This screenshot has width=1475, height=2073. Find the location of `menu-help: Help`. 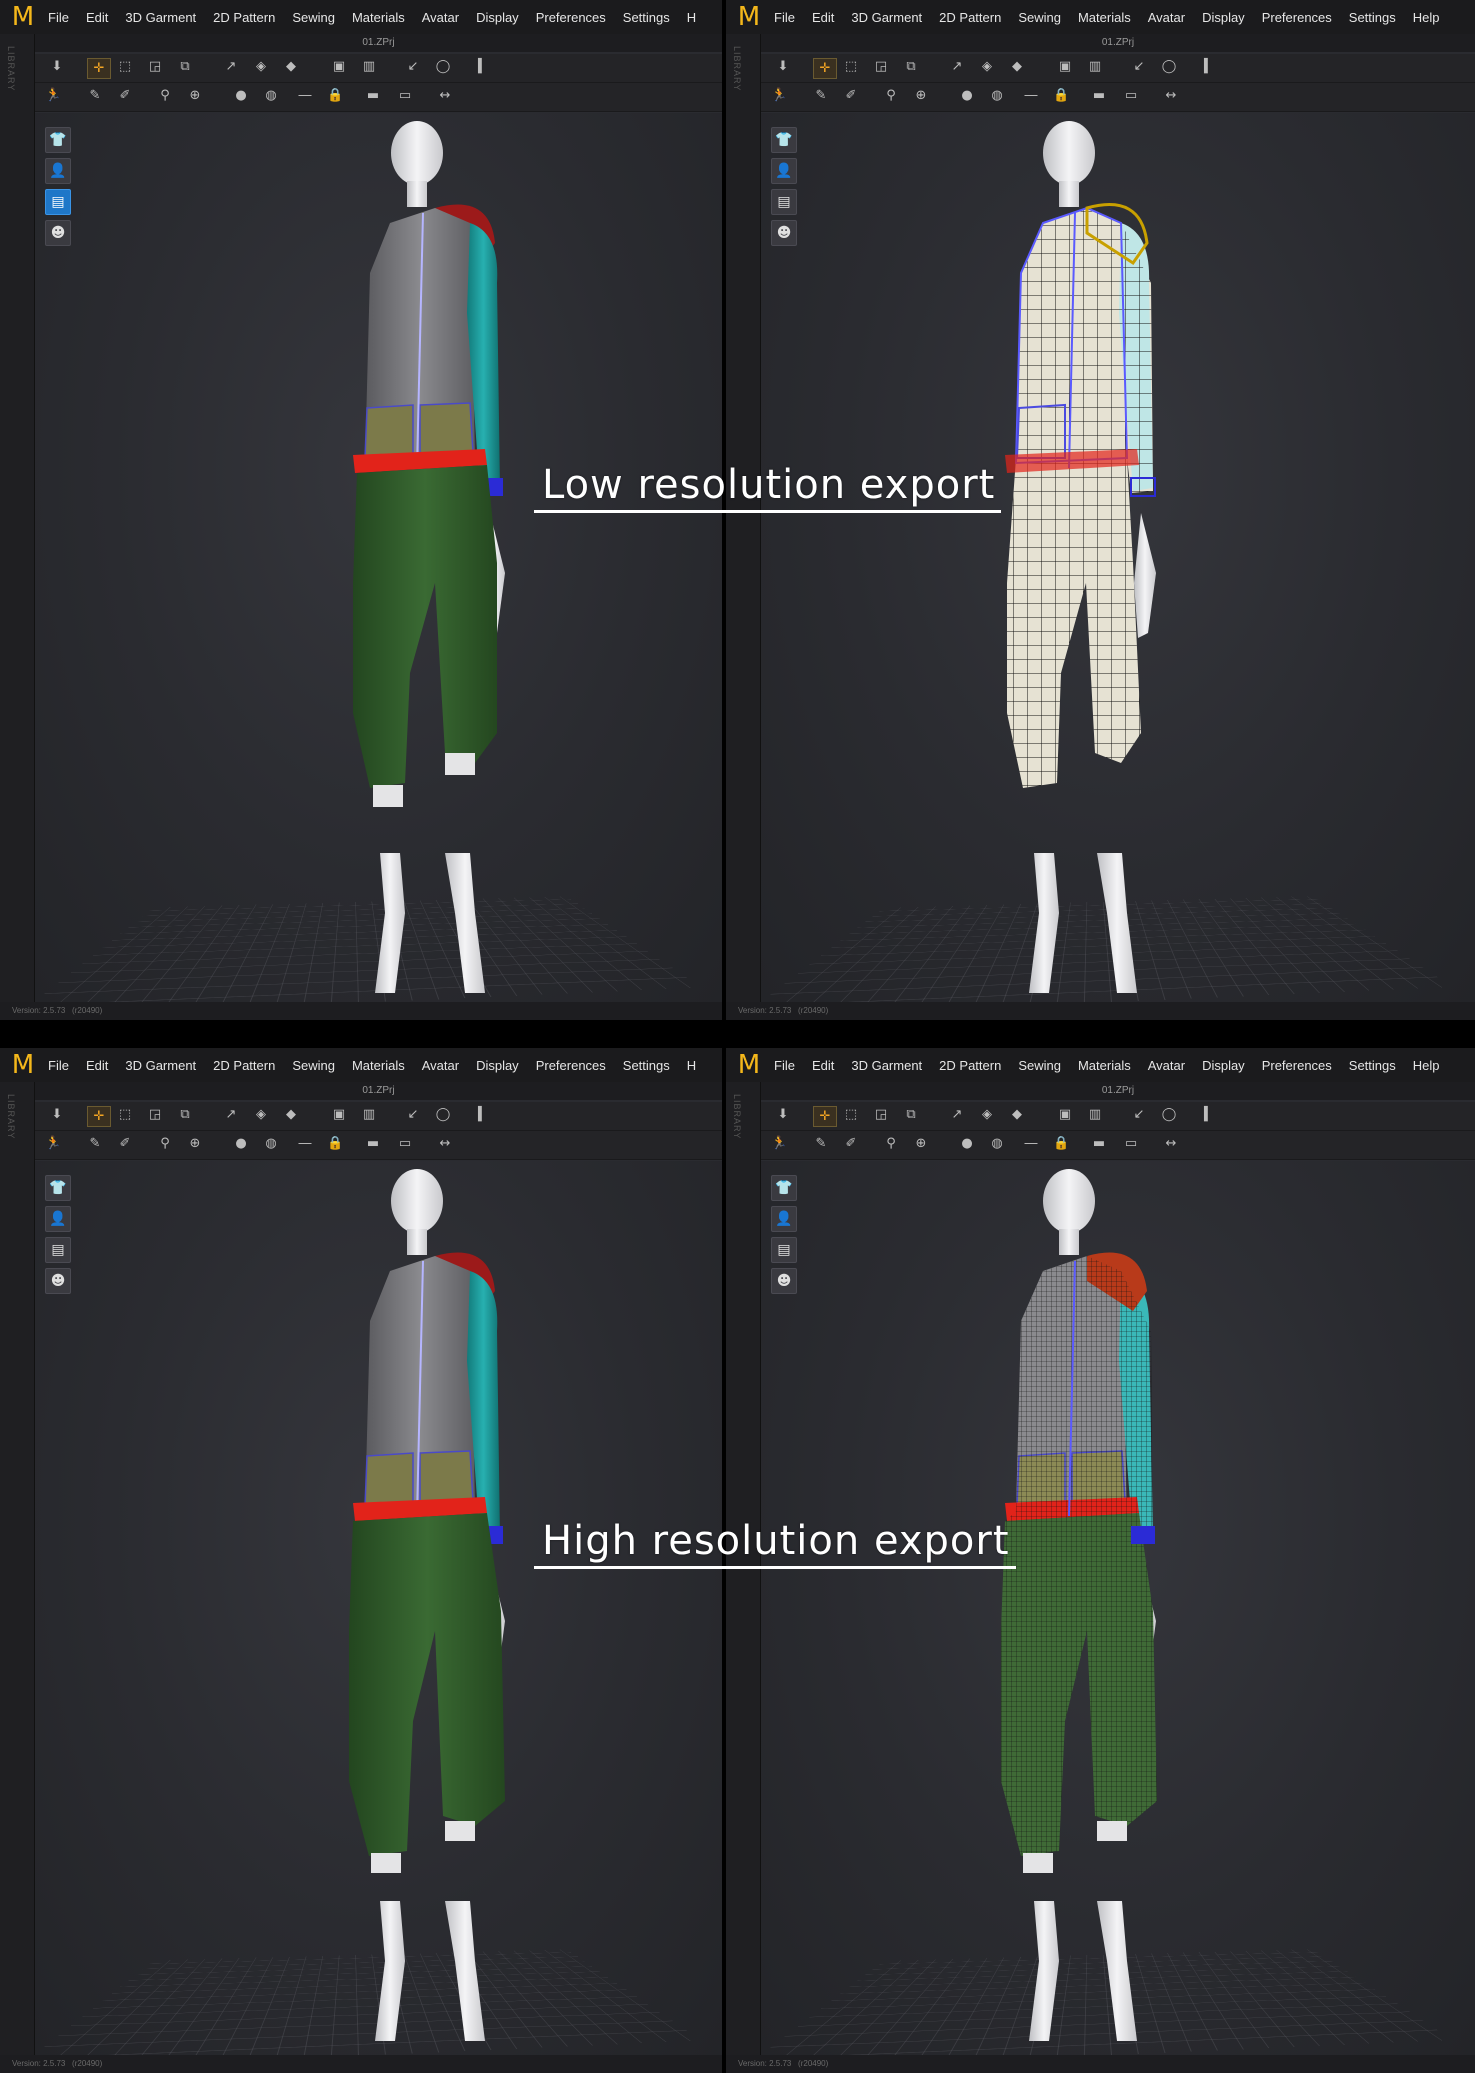

menu-help: Help is located at coordinates (1426, 17).